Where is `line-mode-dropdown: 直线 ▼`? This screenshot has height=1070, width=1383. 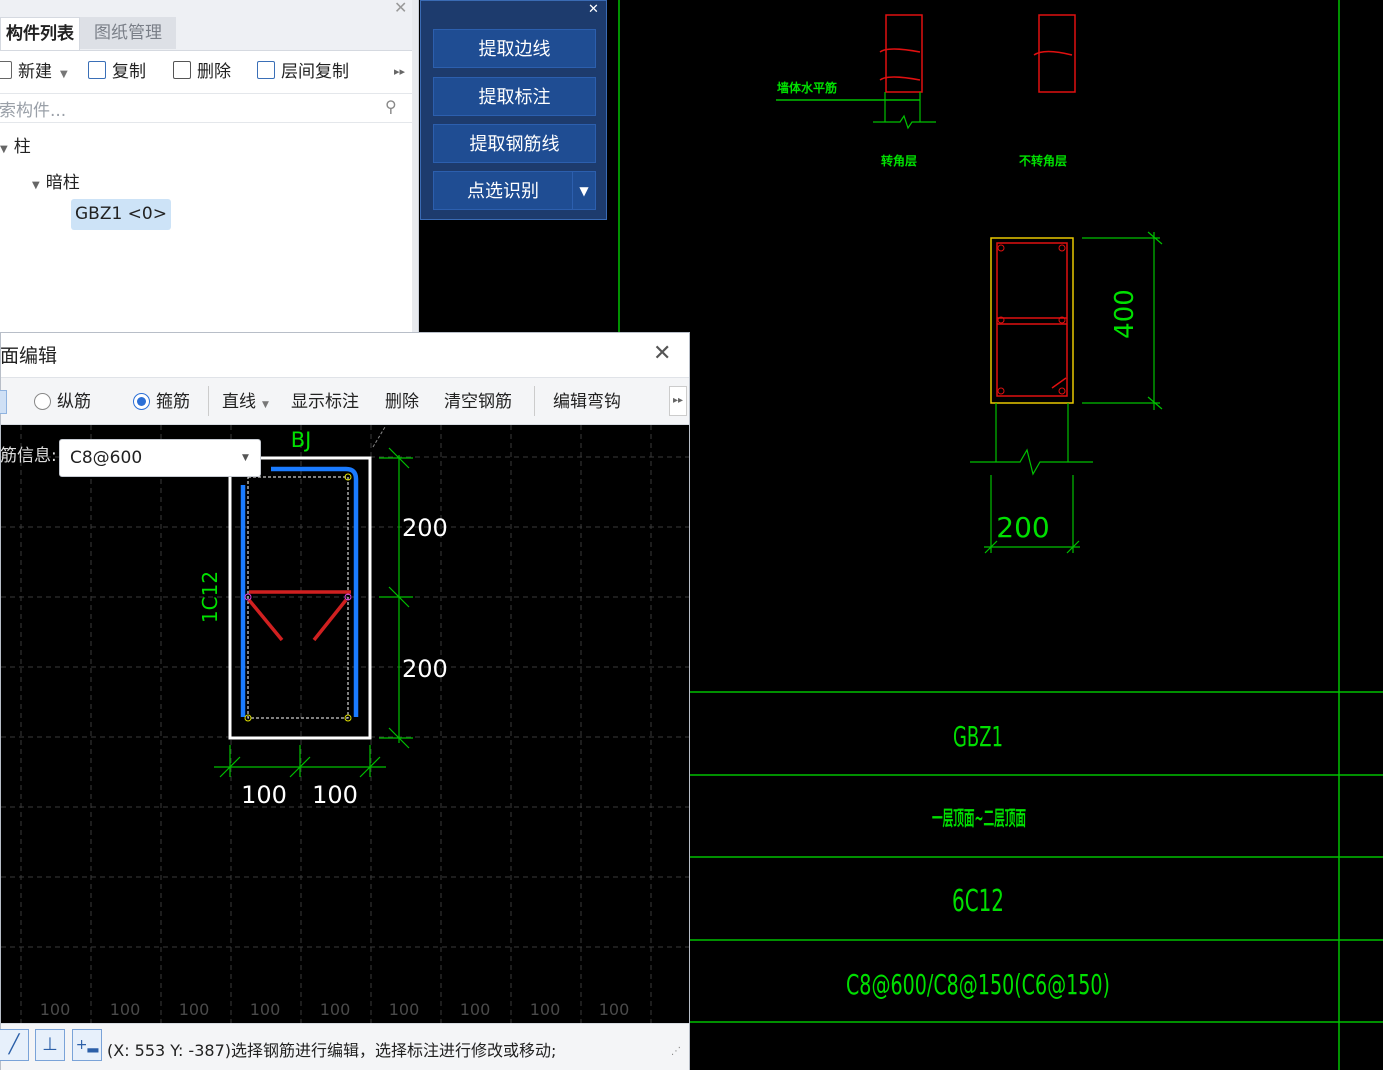
line-mode-dropdown: 直线 ▼ is located at coordinates (245, 402).